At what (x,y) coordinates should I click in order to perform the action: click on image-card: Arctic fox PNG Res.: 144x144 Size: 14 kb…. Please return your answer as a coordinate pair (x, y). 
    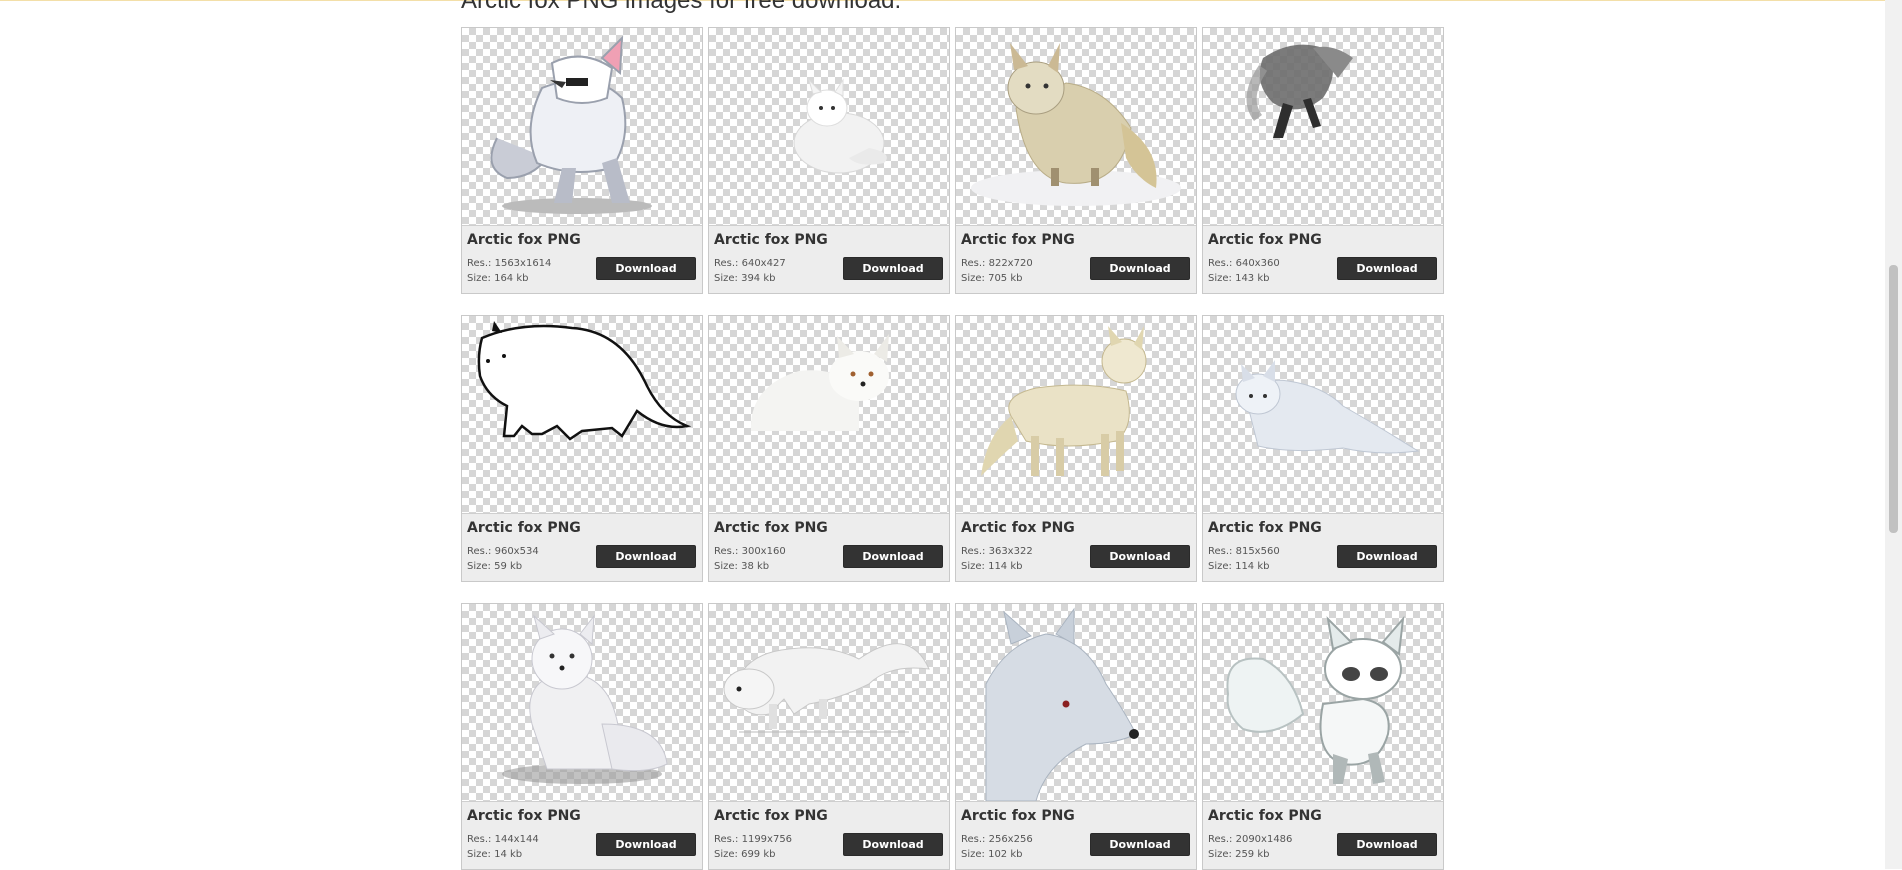
    Looking at the image, I should click on (582, 736).